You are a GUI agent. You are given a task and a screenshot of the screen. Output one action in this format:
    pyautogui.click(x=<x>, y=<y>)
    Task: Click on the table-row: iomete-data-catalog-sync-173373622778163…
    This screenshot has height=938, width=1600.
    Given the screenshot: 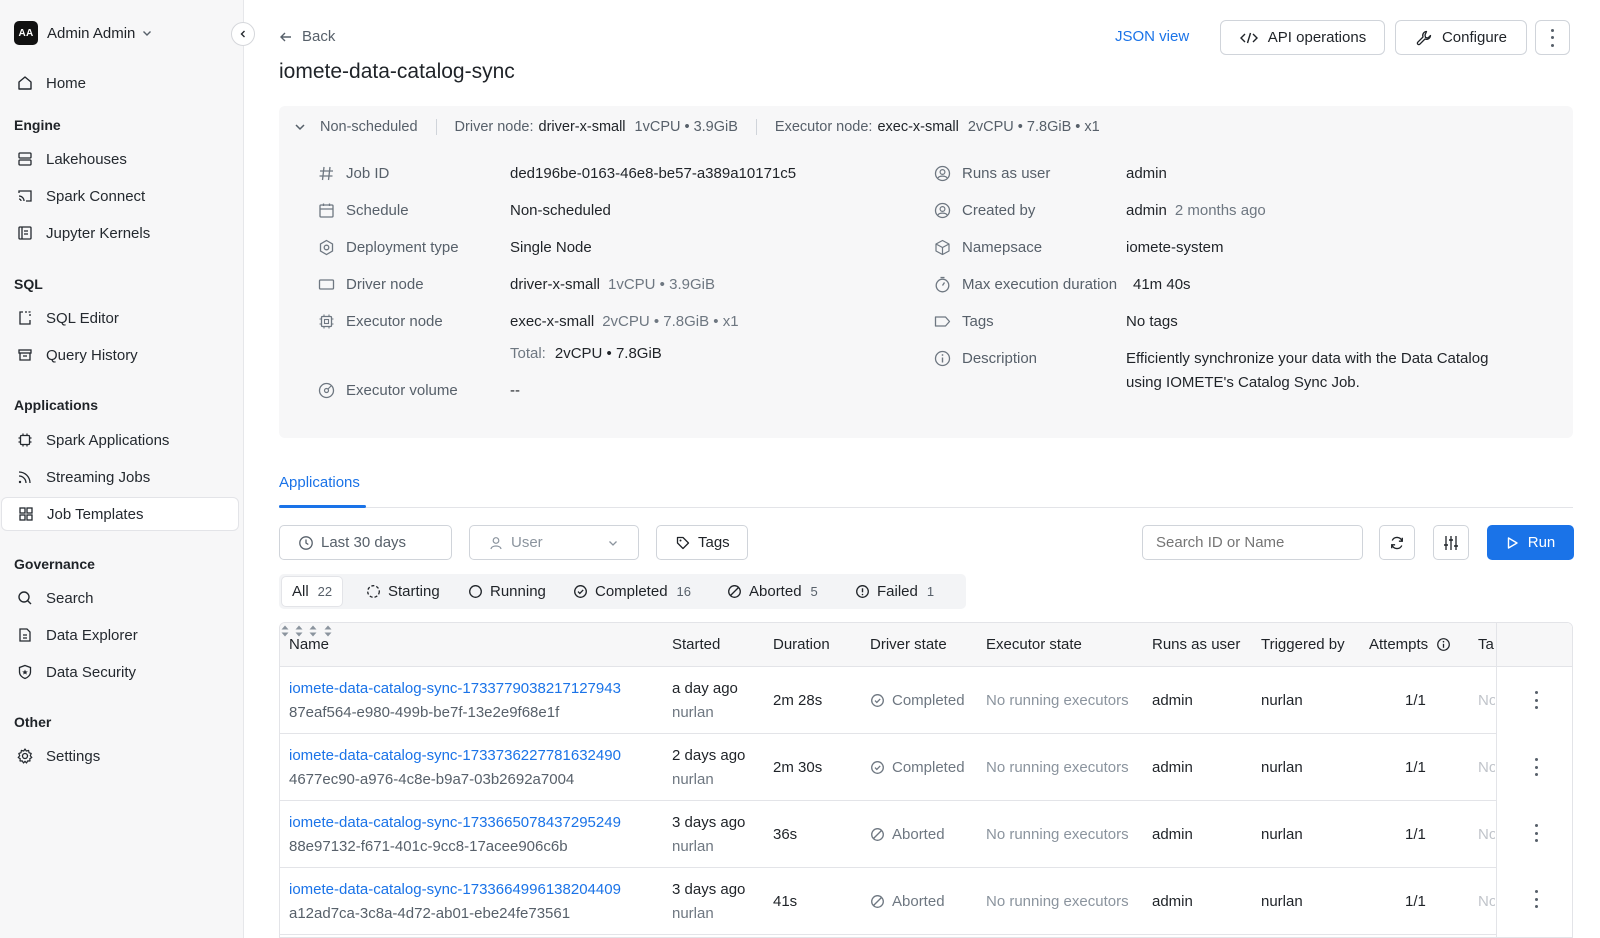 What is the action you would take?
    pyautogui.click(x=926, y=767)
    